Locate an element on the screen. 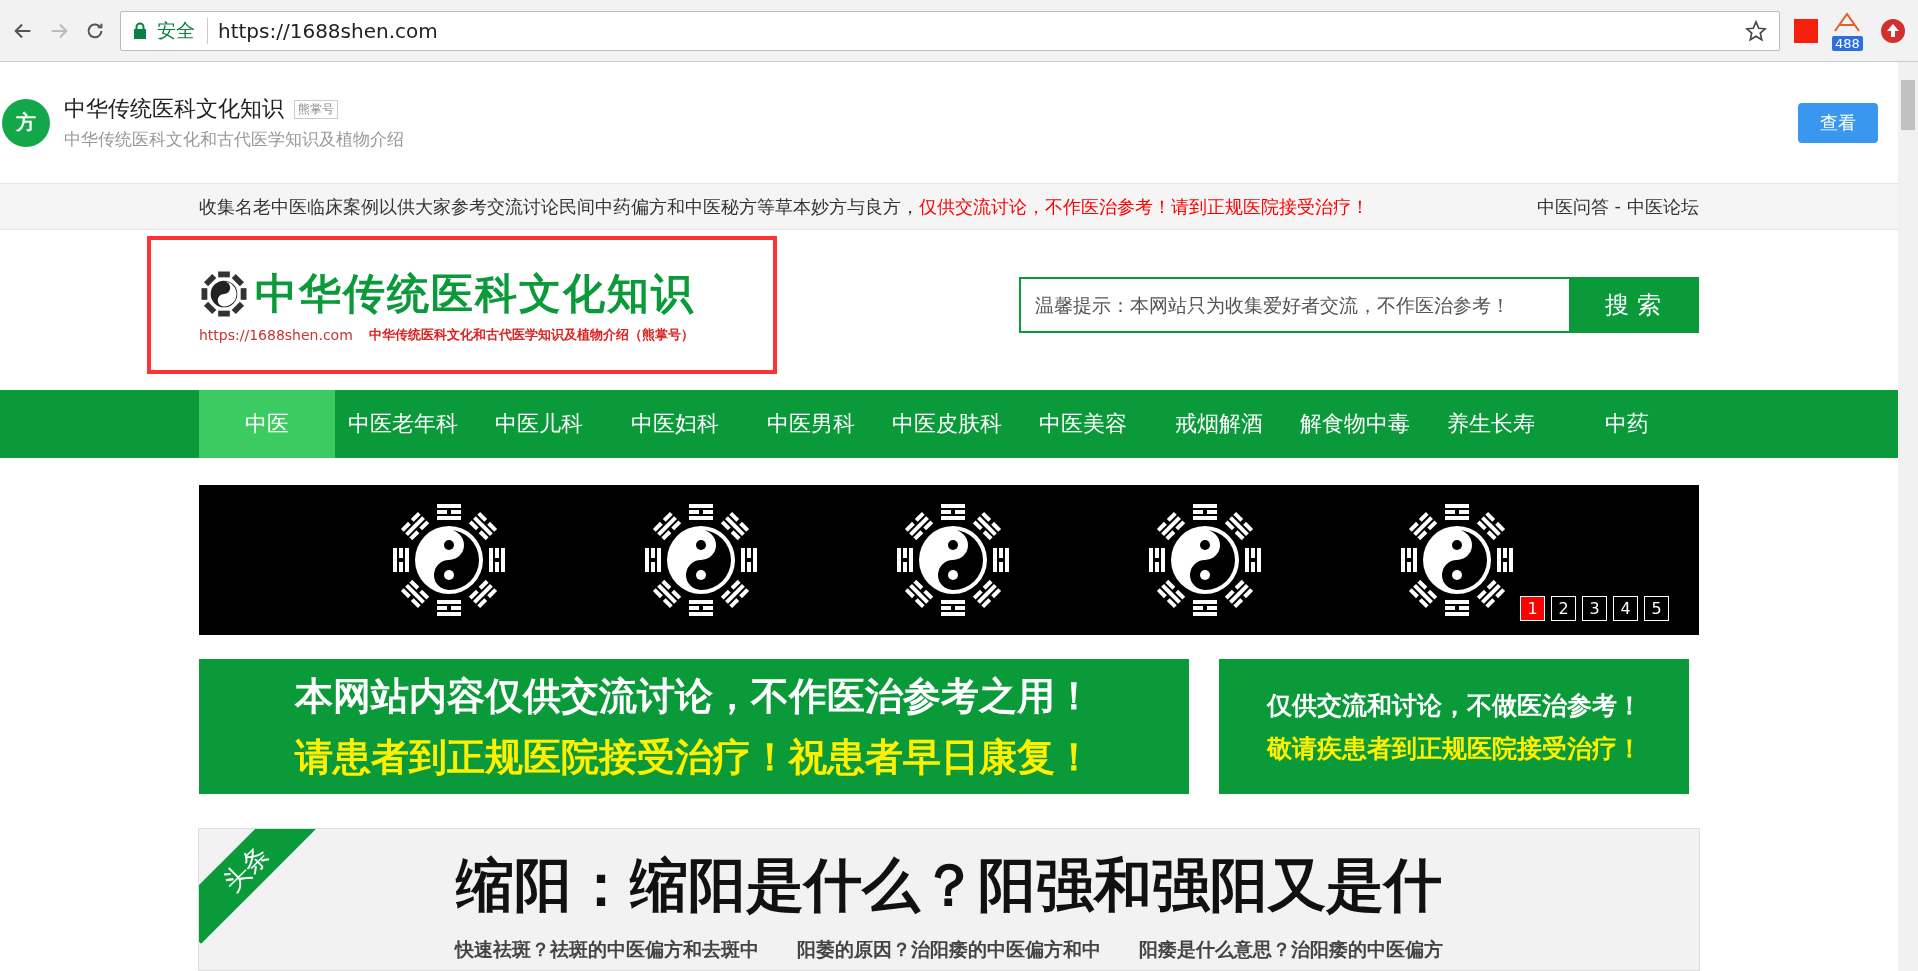 This screenshot has width=1918, height=971. nav-item: 中医皮肤科 is located at coordinates (947, 424).